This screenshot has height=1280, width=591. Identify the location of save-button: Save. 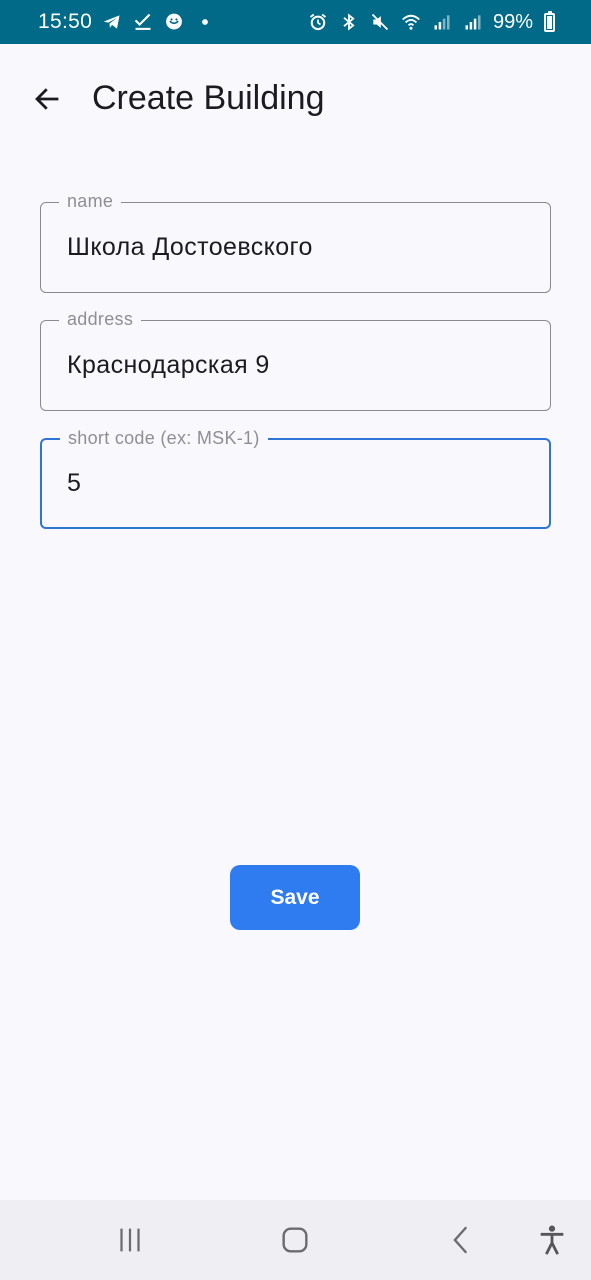
(295, 897).